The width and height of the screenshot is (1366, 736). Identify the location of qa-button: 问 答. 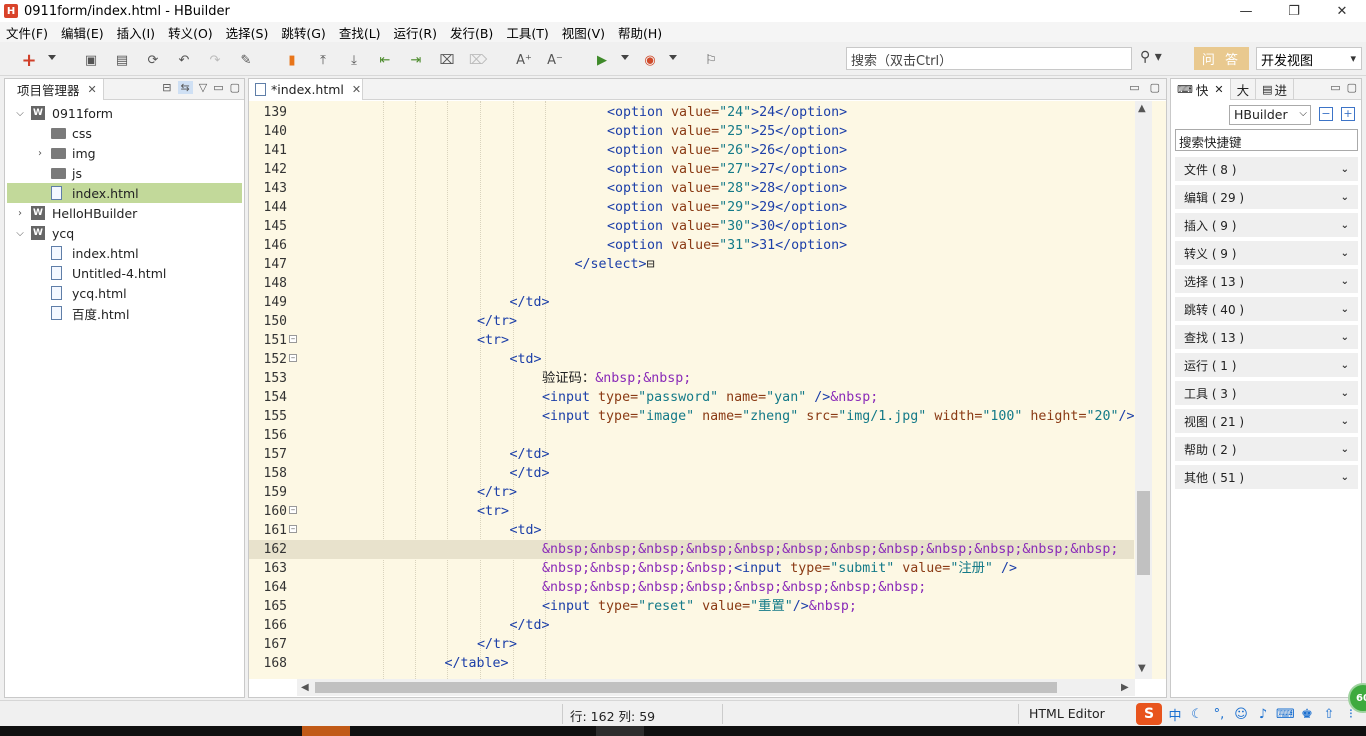
(1221, 58).